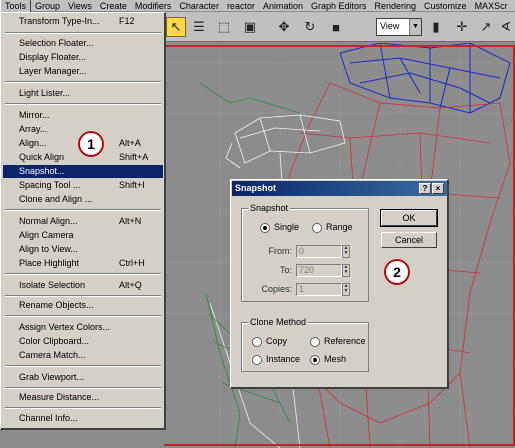  I want to click on menu-item-shortcut: Shift+I, so click(132, 185).